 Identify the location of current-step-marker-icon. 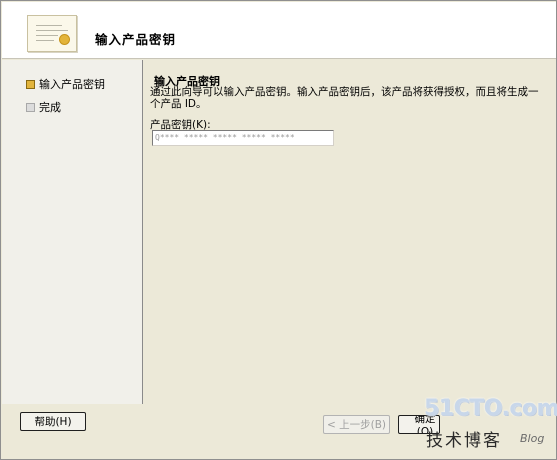
(30, 84).